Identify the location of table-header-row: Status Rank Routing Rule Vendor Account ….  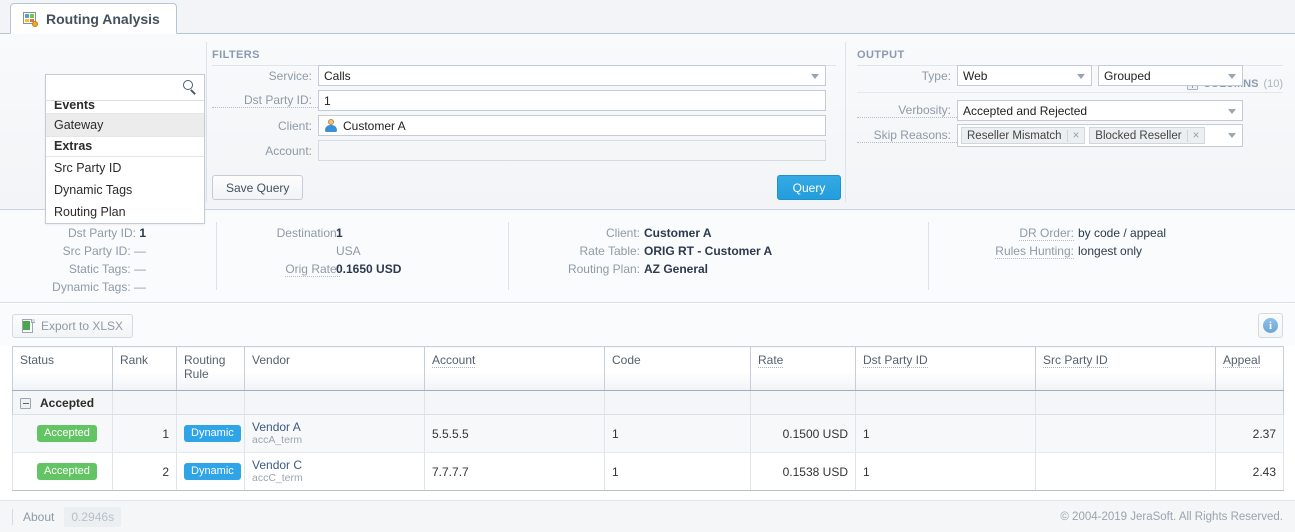
(648, 368).